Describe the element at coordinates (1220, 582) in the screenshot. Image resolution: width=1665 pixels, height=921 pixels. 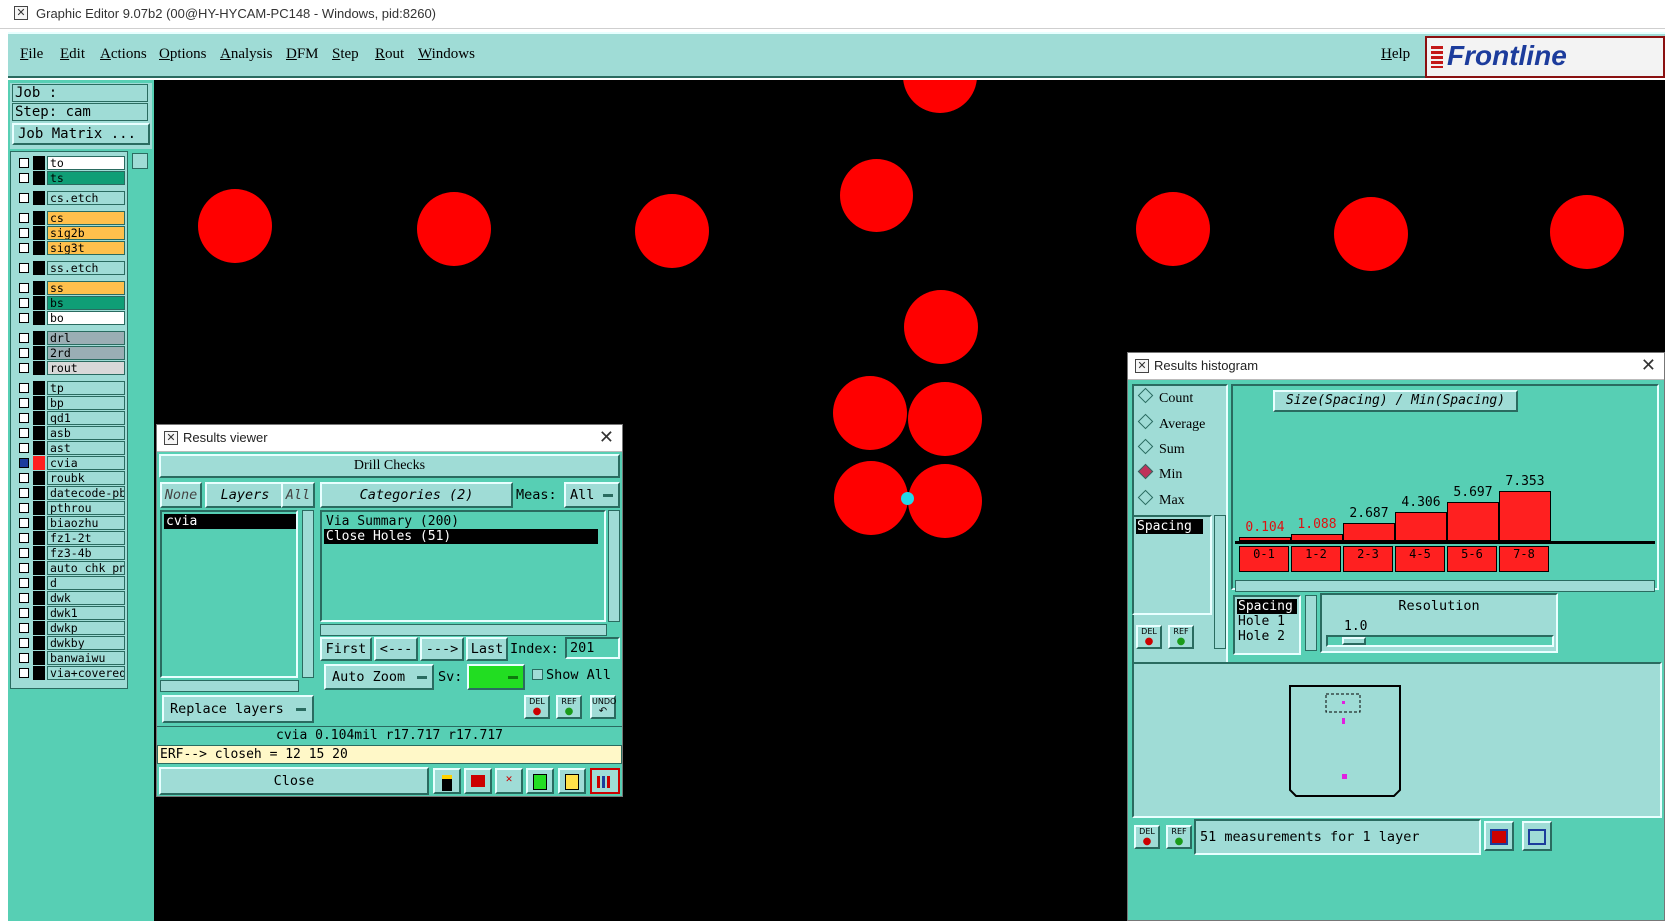
I see `measure-list-vscroll` at that location.